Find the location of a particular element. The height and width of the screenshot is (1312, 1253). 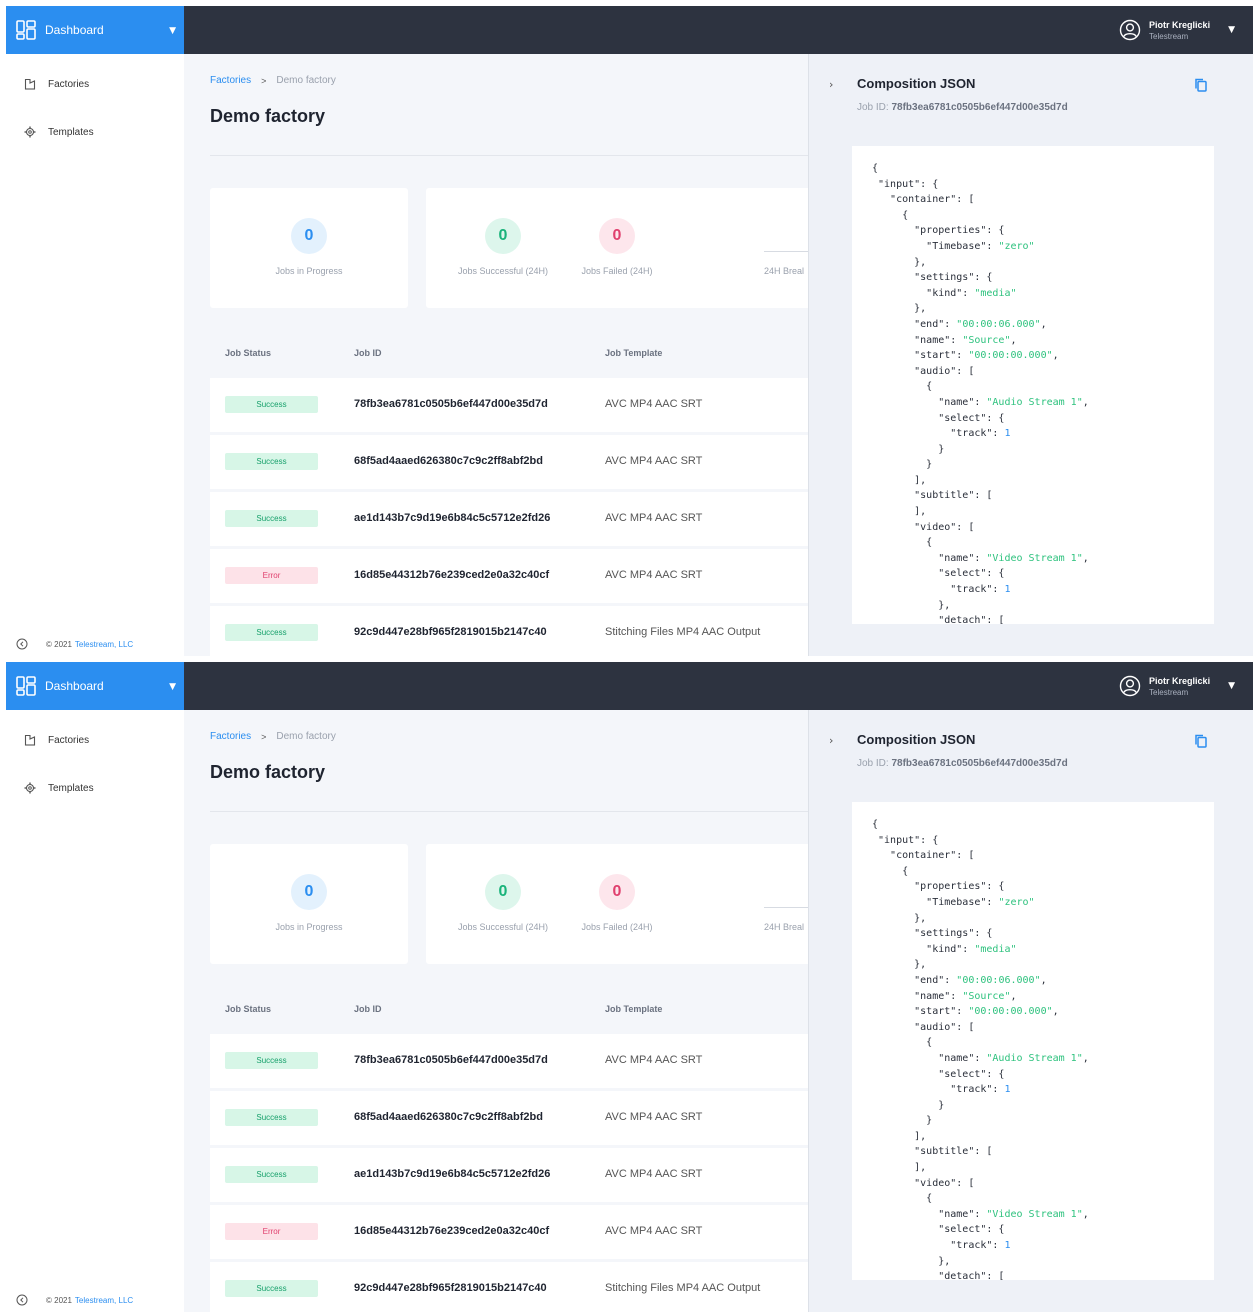

json-line: "Timebase": "zero" is located at coordinates (1043, 903).